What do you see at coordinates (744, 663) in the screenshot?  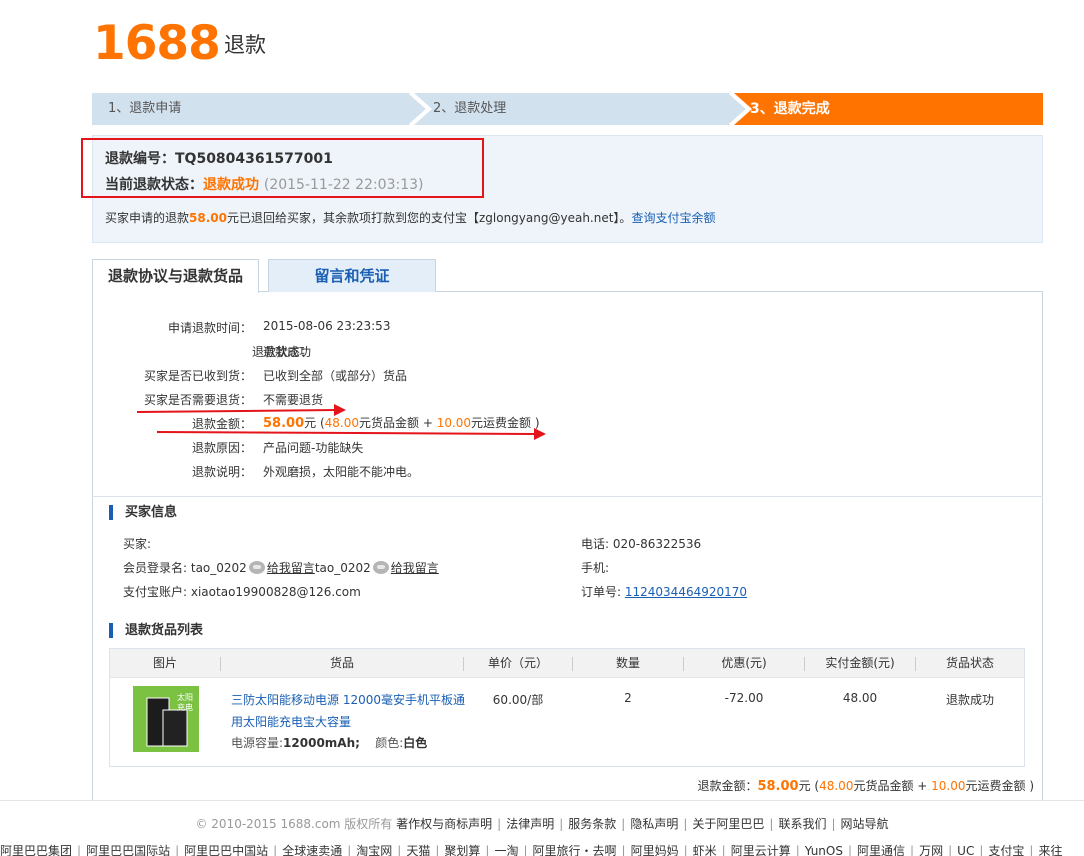 I see `col-discount: 优惠(元)` at bounding box center [744, 663].